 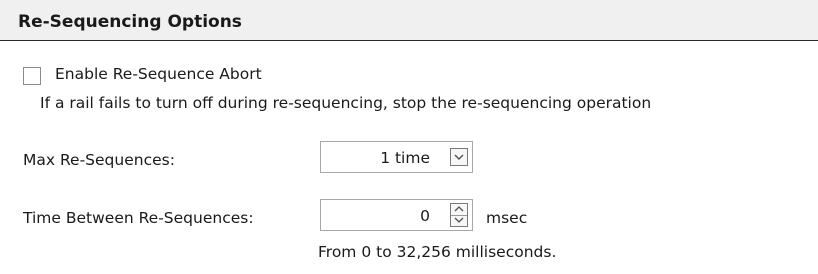 I want to click on spin-down-button, so click(x=459, y=220).